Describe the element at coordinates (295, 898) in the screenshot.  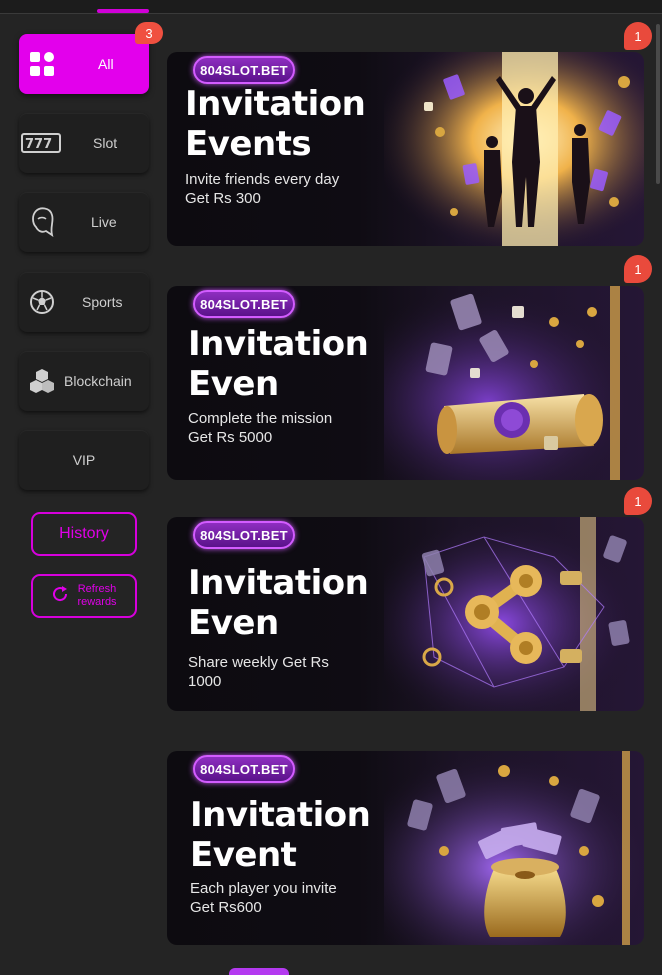
I see `banner-subtitle: Each player you invite Get Rs600` at that location.